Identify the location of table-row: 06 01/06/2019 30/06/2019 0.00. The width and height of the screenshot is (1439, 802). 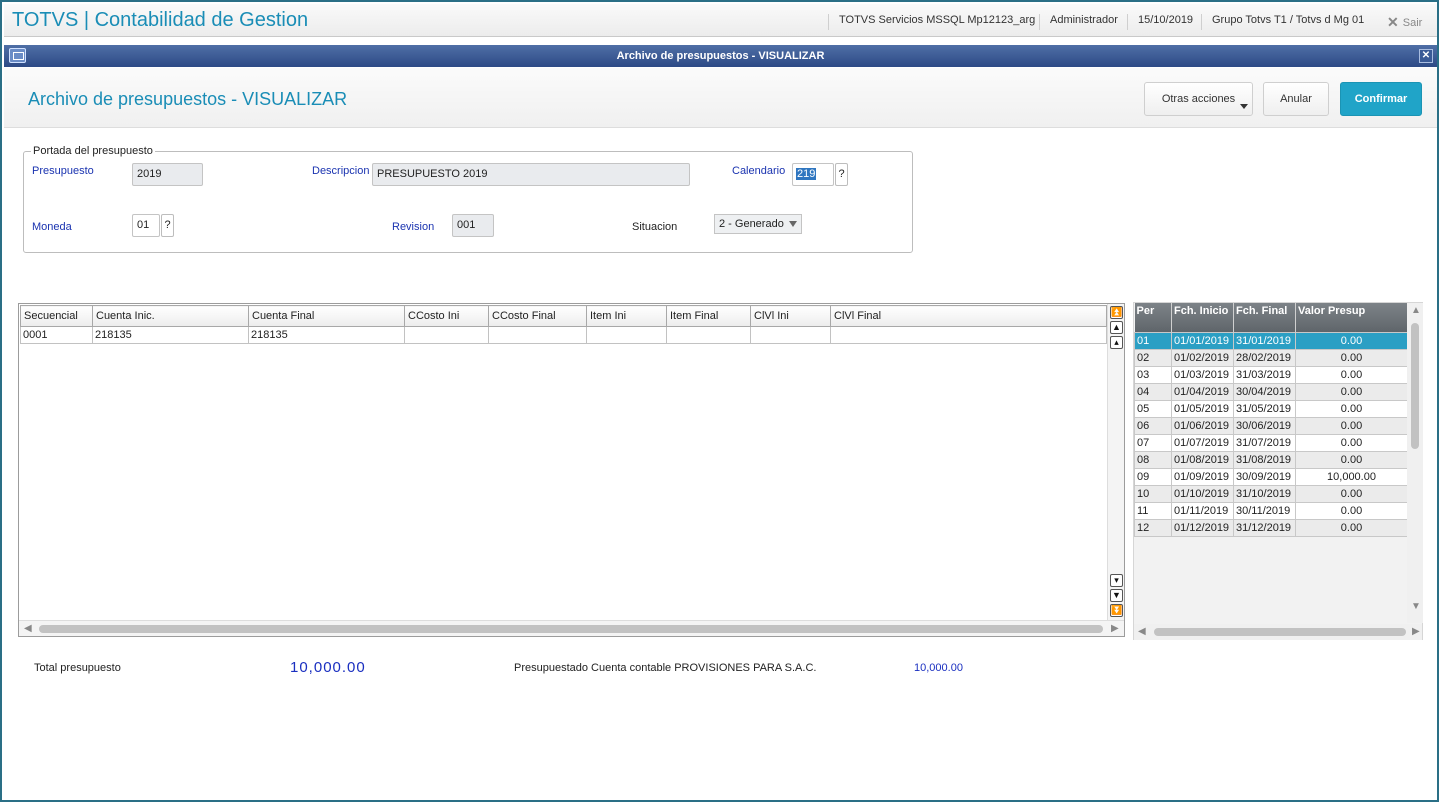
(1271, 425).